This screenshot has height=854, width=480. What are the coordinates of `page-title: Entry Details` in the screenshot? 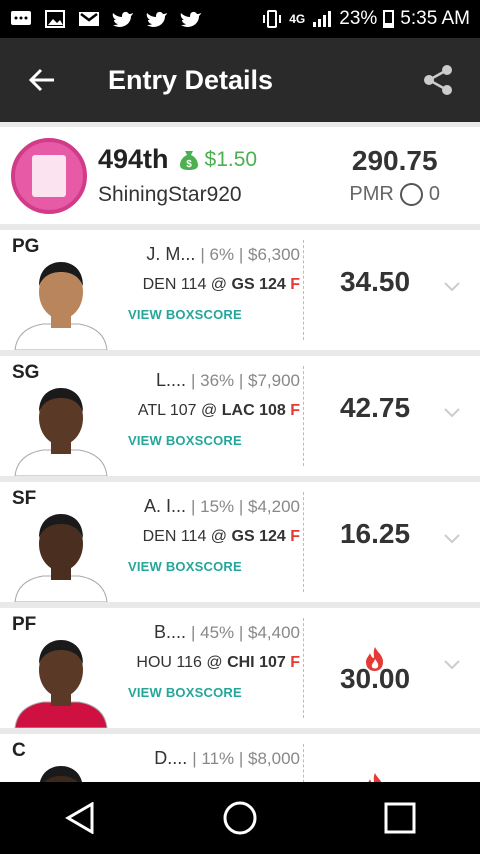 It's located at (191, 79).